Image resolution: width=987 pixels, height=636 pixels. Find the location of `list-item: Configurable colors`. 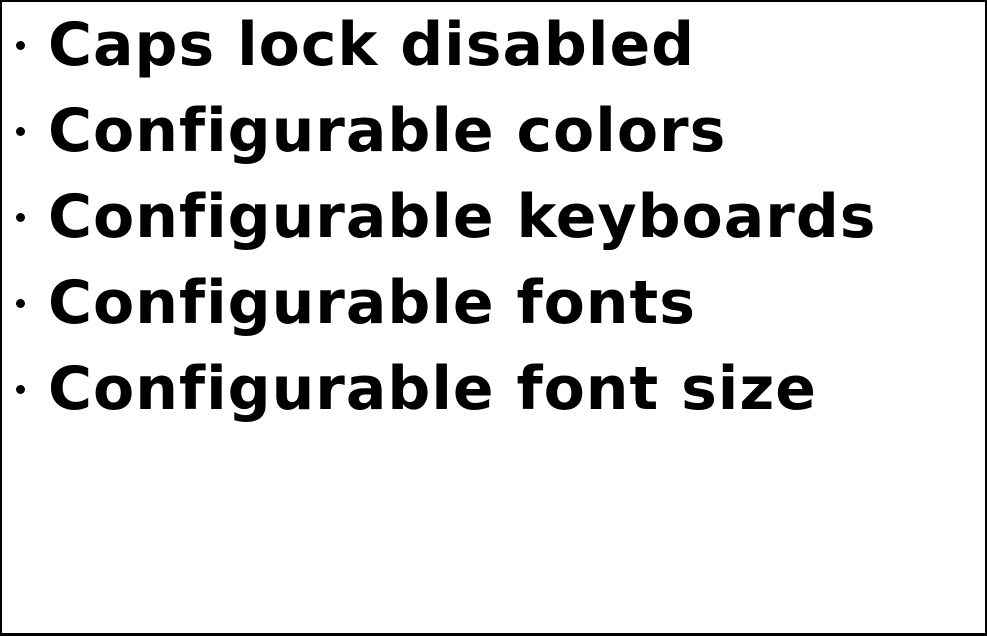

list-item: Configurable colors is located at coordinates (446, 131).